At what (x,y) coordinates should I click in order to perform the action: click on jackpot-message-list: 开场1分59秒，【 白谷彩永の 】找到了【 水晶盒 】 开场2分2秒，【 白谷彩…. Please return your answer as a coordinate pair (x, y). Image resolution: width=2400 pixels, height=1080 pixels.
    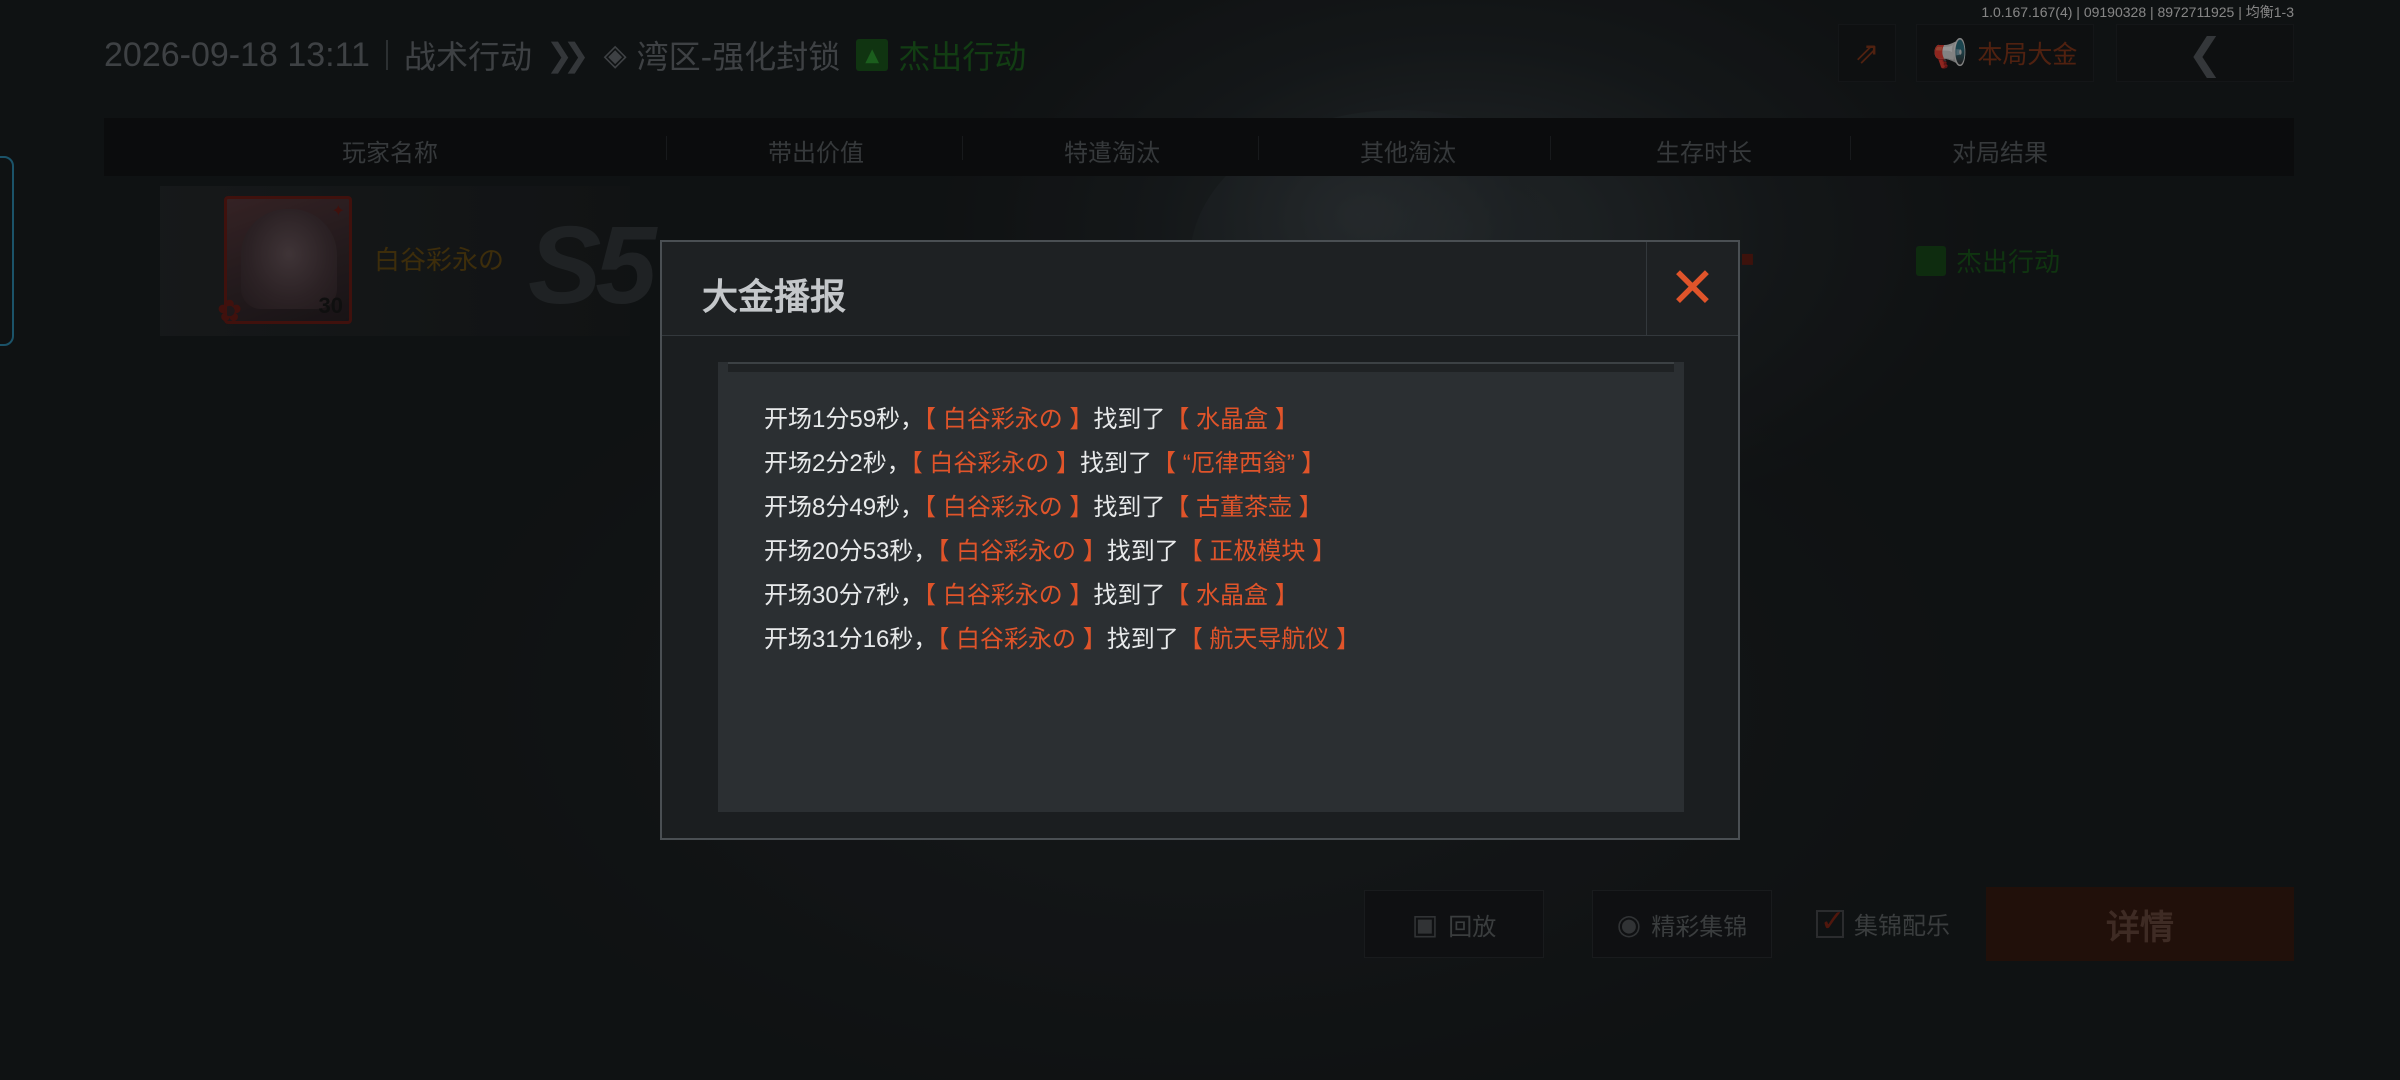
    Looking at the image, I should click on (1062, 530).